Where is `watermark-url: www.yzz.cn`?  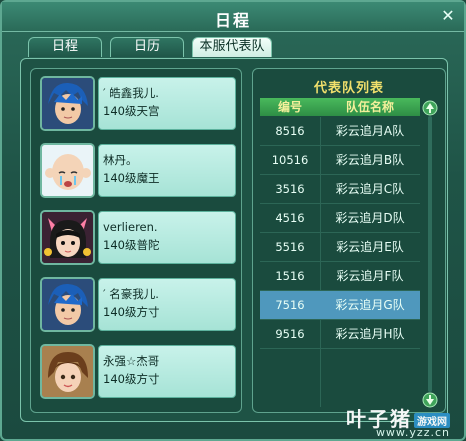 watermark-url: www.yzz.cn is located at coordinates (412, 432).